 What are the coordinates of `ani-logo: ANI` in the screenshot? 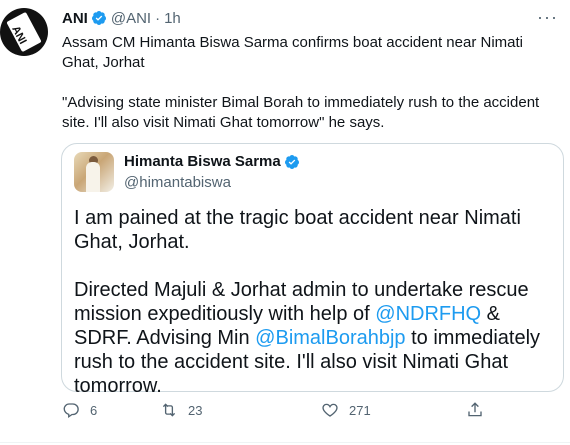 It's located at (24, 32).